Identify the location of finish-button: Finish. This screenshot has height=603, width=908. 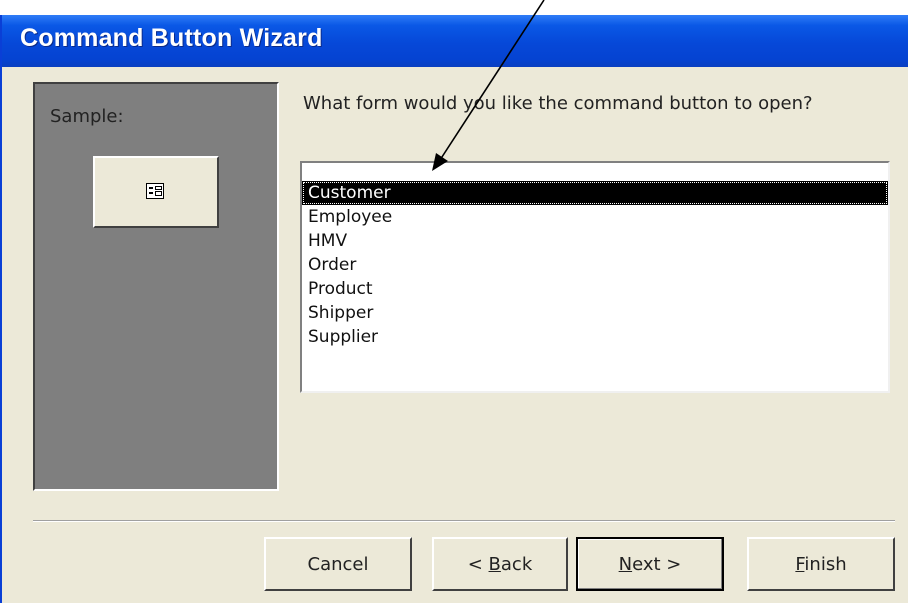
(821, 564).